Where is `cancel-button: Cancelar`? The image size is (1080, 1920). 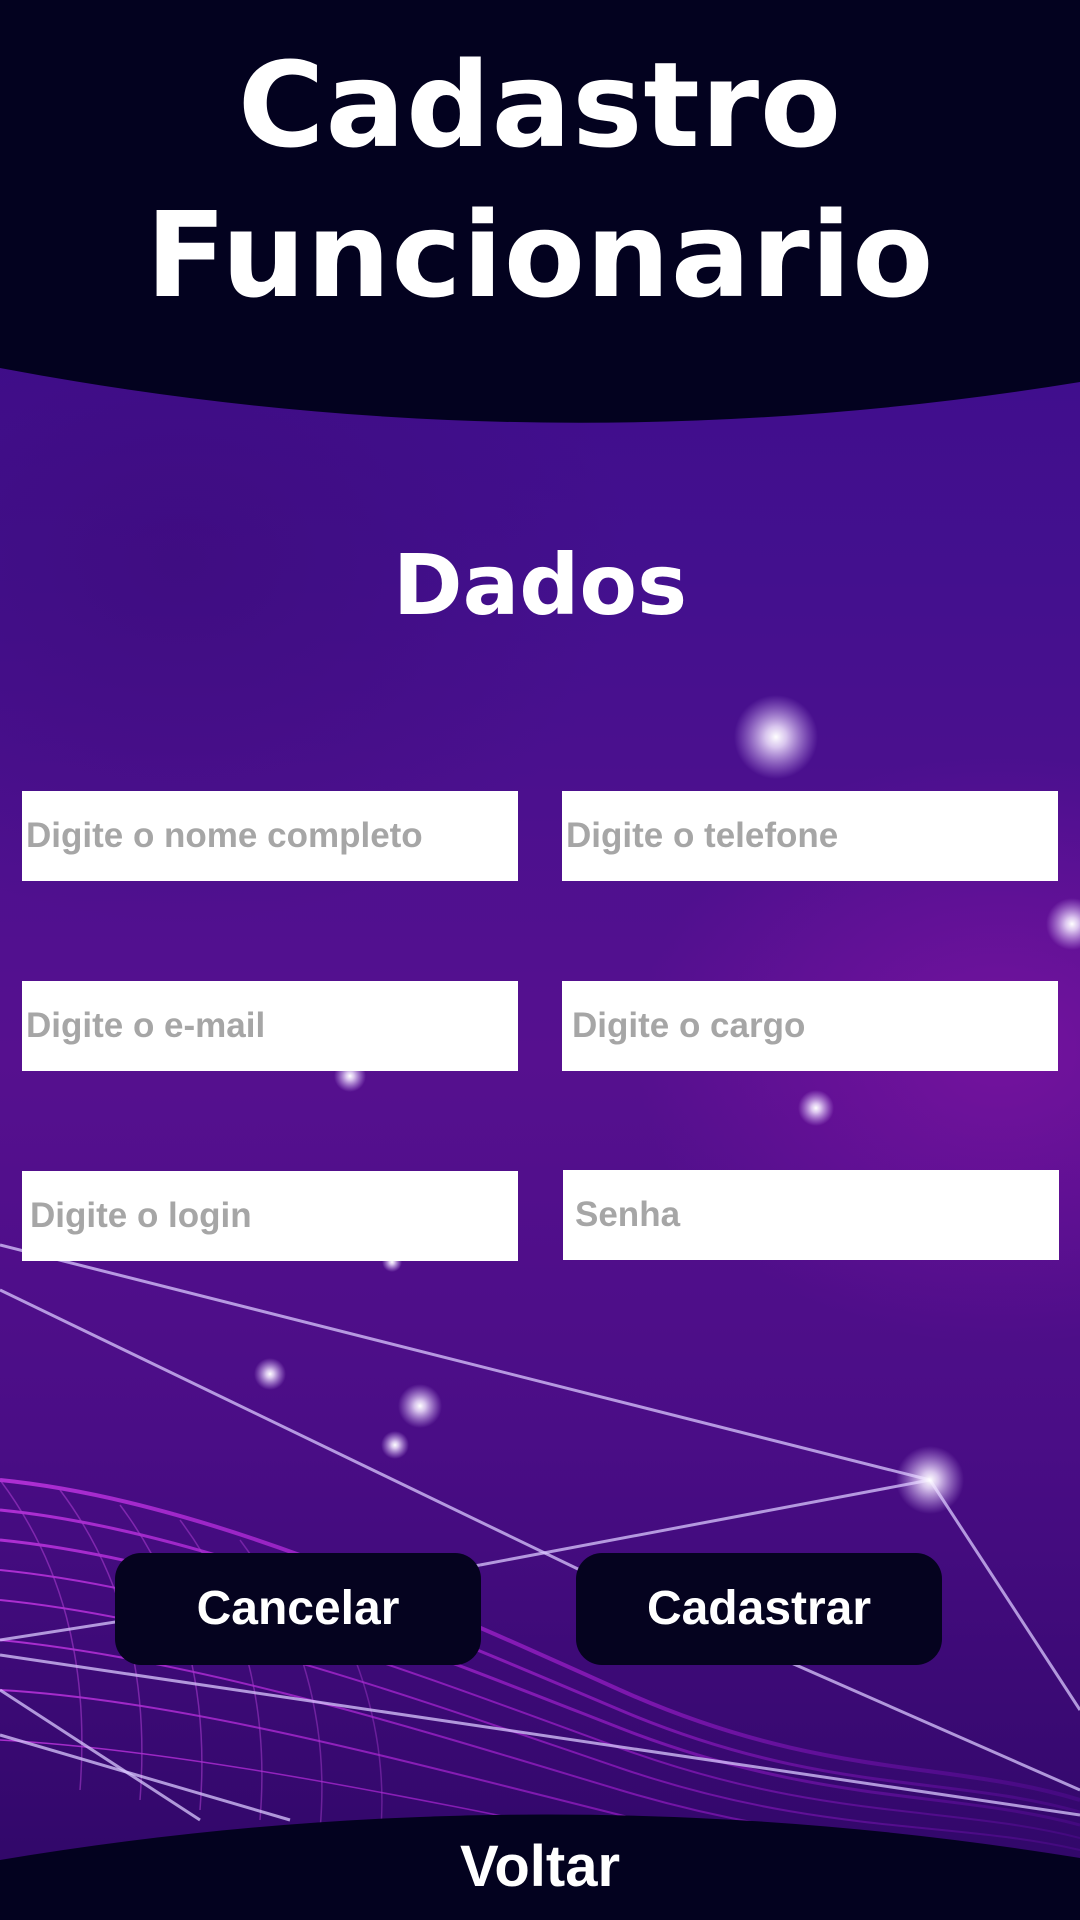 cancel-button: Cancelar is located at coordinates (298, 1609).